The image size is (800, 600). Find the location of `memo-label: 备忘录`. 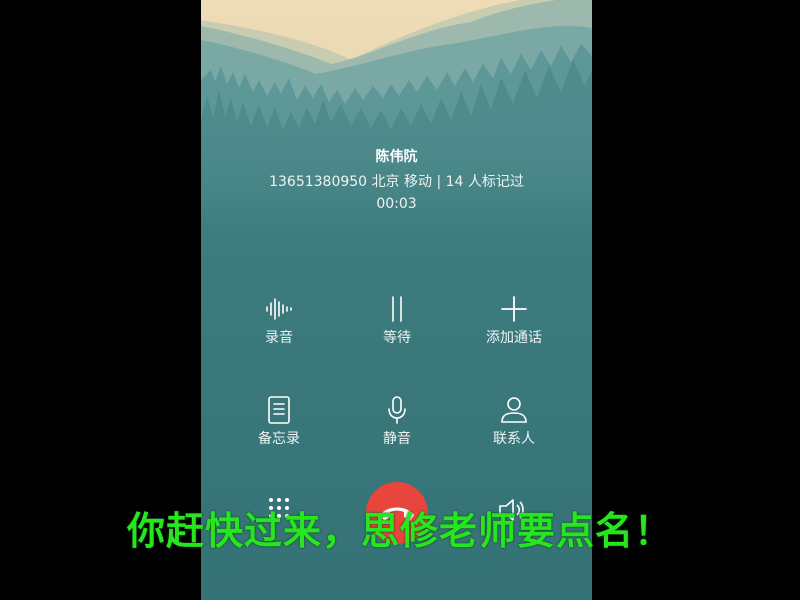

memo-label: 备忘录 is located at coordinates (279, 439).